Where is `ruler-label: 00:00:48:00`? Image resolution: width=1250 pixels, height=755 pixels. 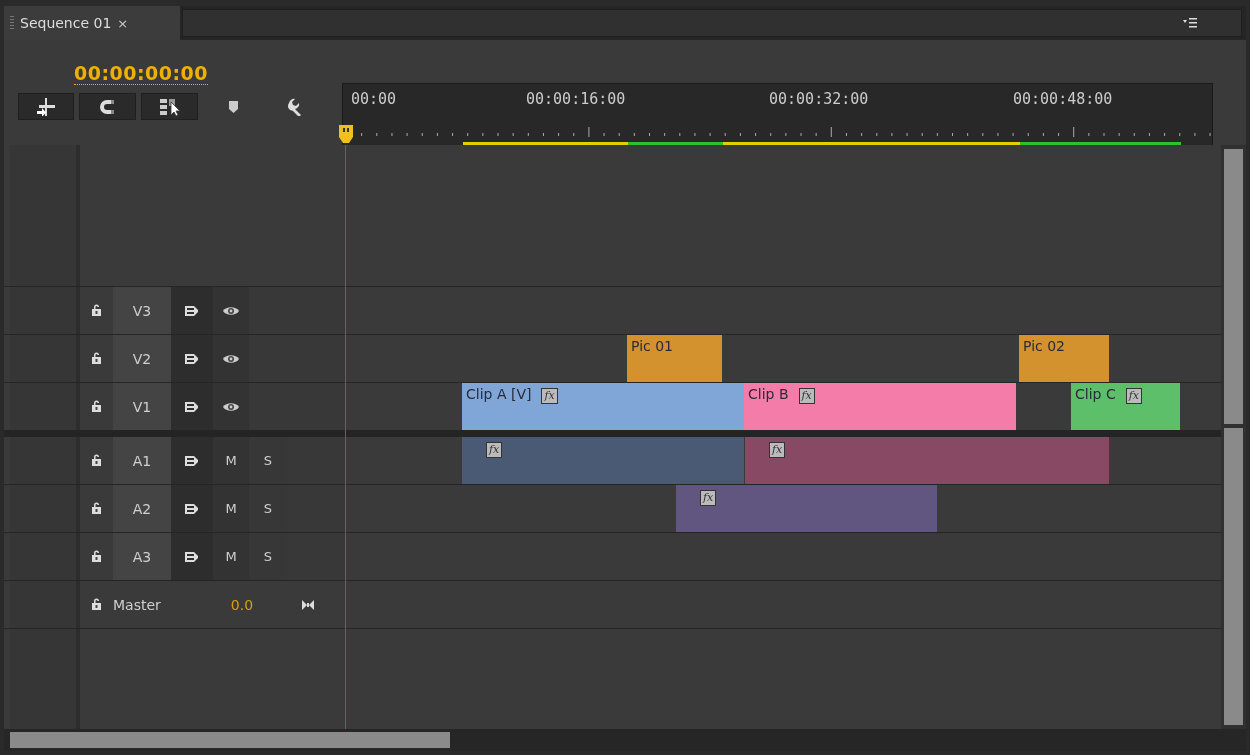
ruler-label: 00:00:48:00 is located at coordinates (1063, 99).